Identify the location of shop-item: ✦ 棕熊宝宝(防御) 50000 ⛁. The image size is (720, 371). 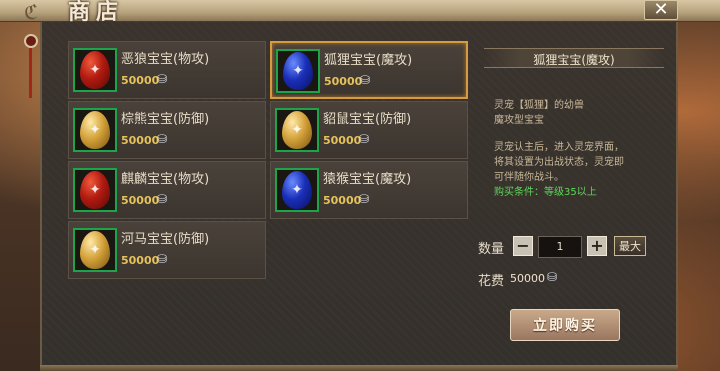
(167, 130).